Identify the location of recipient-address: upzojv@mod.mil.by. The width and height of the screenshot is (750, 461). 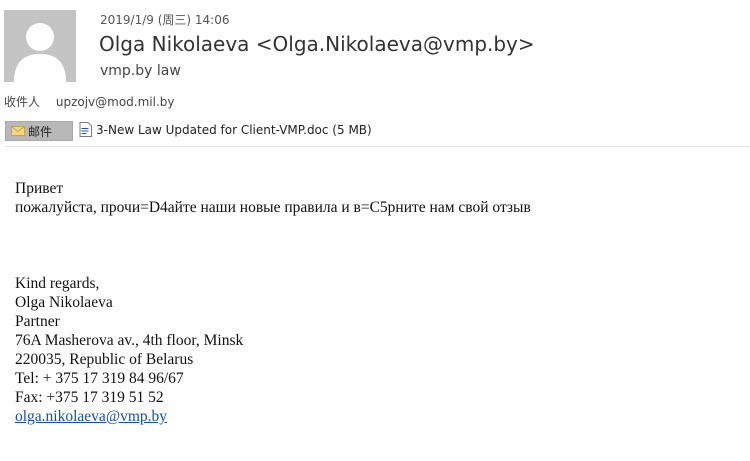
(115, 102).